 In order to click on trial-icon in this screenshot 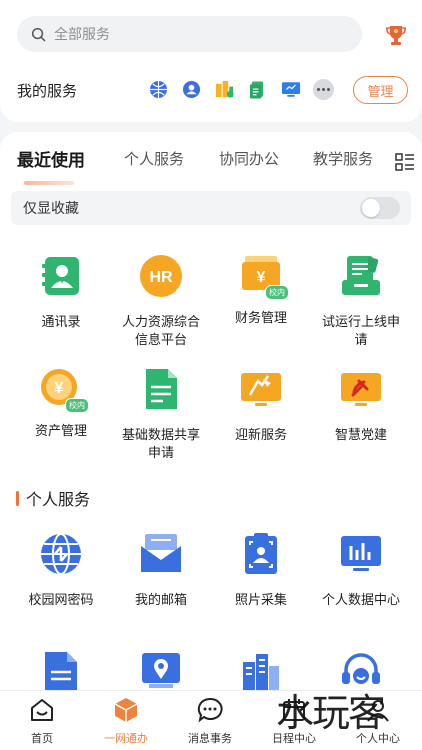, I will do `click(361, 275)`.